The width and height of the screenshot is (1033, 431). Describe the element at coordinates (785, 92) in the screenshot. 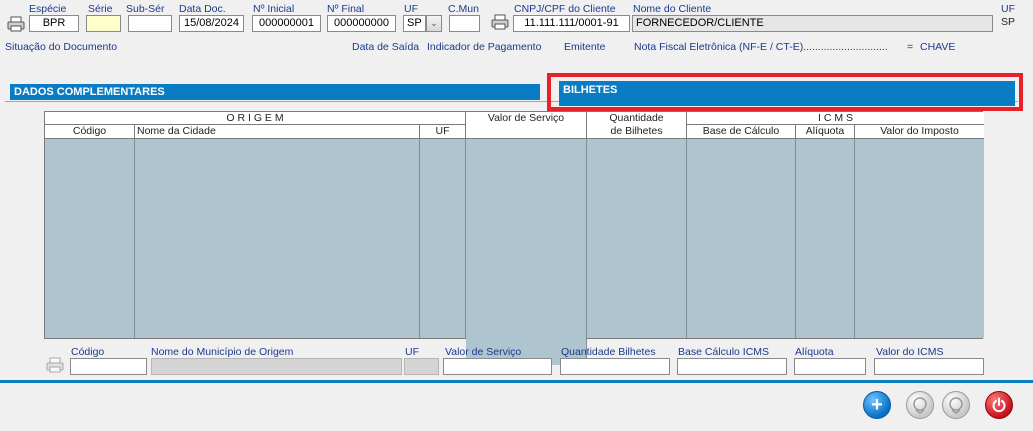

I see `highlight-box` at that location.